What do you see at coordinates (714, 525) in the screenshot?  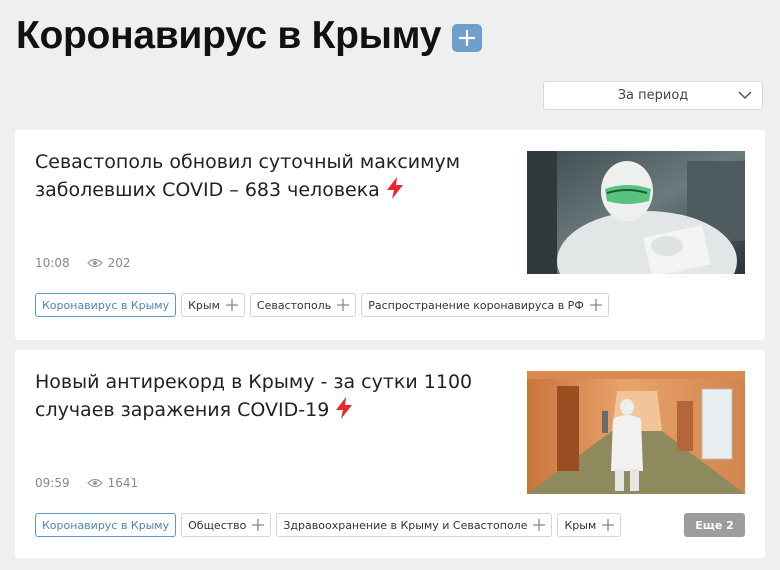 I see `more-tags-button: Еще 2` at bounding box center [714, 525].